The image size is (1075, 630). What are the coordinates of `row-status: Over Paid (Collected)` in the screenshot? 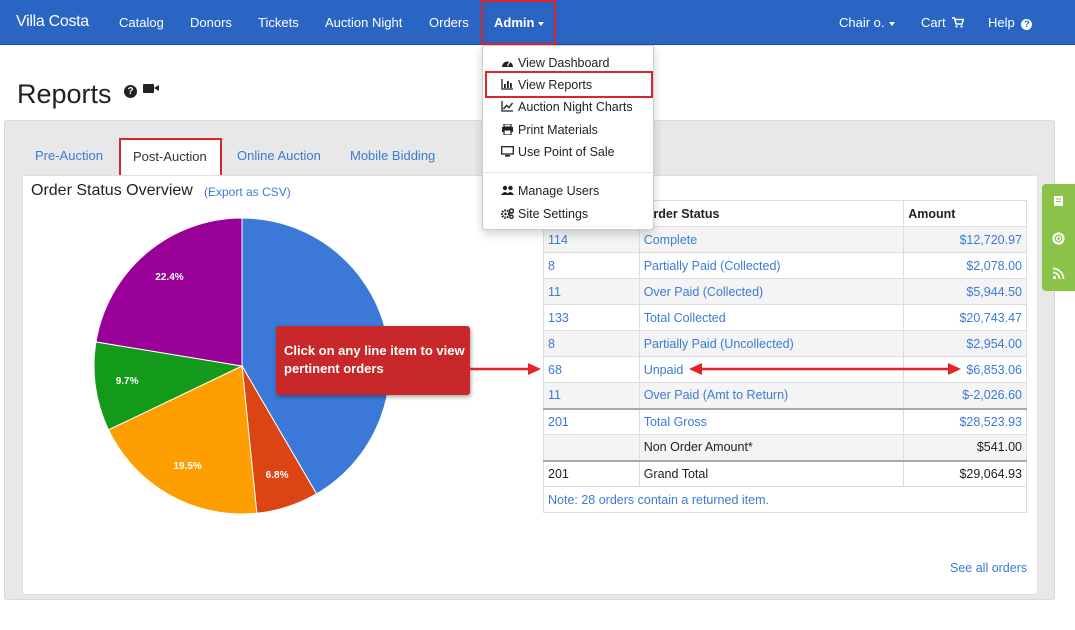 It's located at (771, 291).